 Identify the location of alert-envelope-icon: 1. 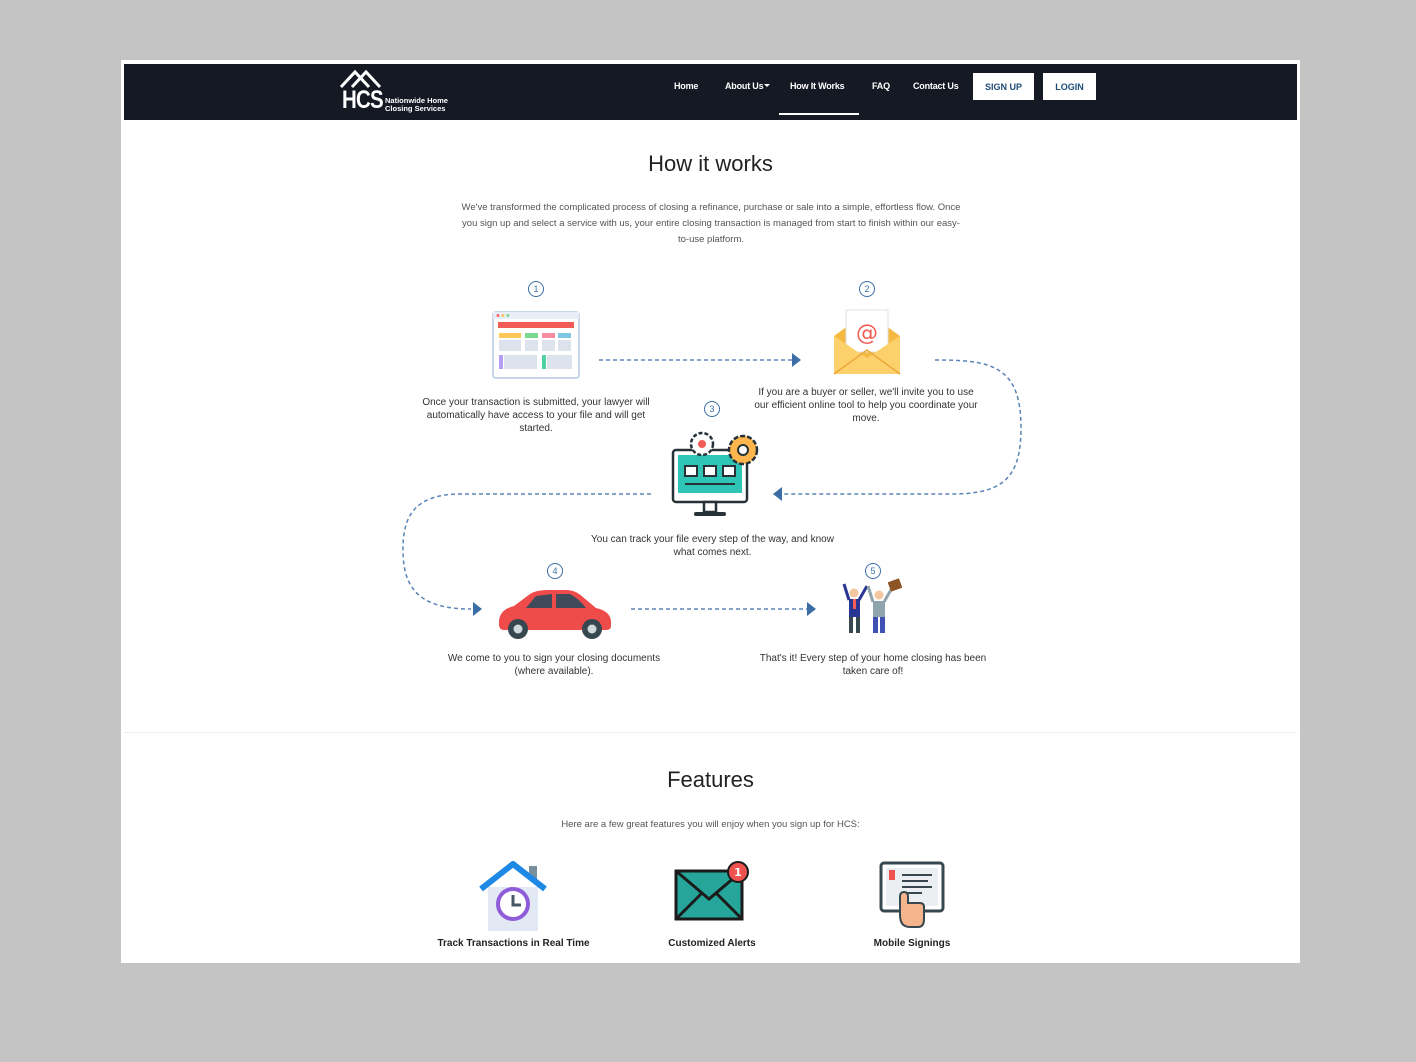
(711, 891).